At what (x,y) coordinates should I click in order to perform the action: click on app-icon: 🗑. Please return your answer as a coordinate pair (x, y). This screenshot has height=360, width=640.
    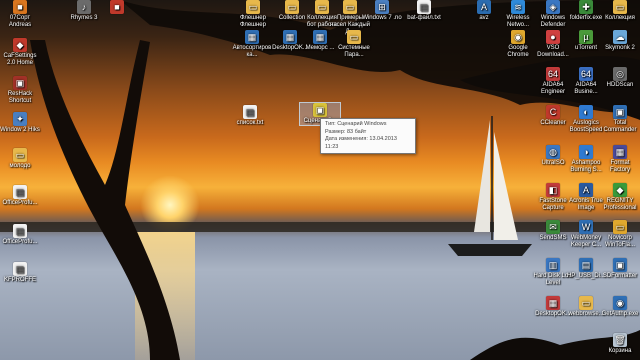
    Looking at the image, I should click on (620, 340).